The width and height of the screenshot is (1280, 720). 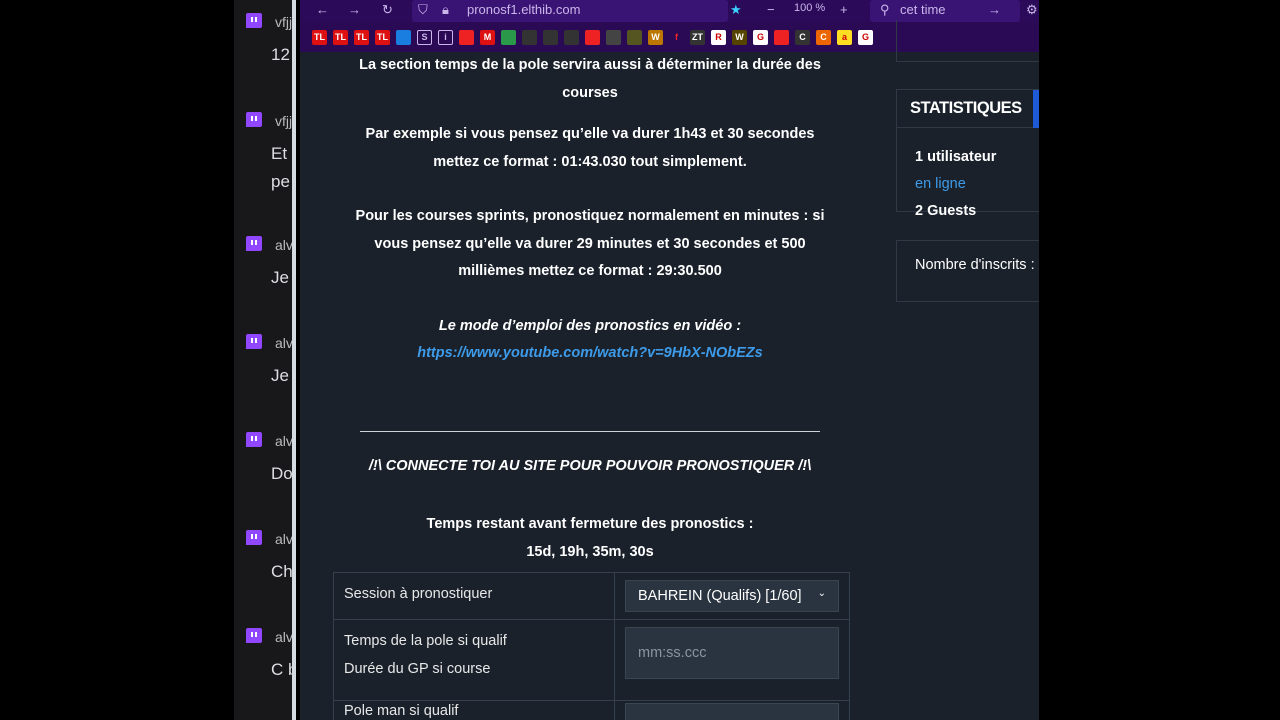 What do you see at coordinates (771, 9) in the screenshot?
I see `zoom-out-button: −` at bounding box center [771, 9].